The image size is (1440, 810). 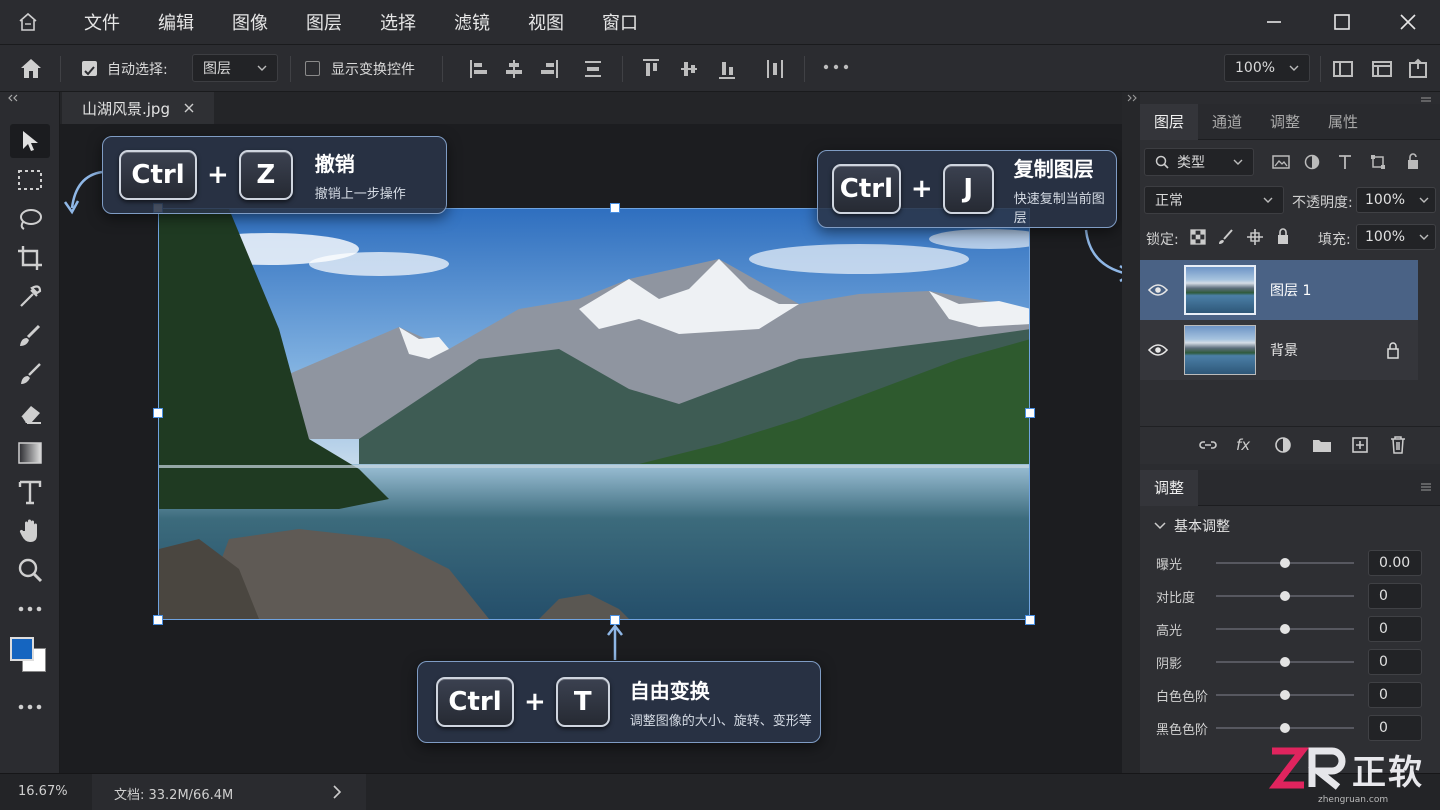 What do you see at coordinates (1345, 162) in the screenshot?
I see `filter-type-icon` at bounding box center [1345, 162].